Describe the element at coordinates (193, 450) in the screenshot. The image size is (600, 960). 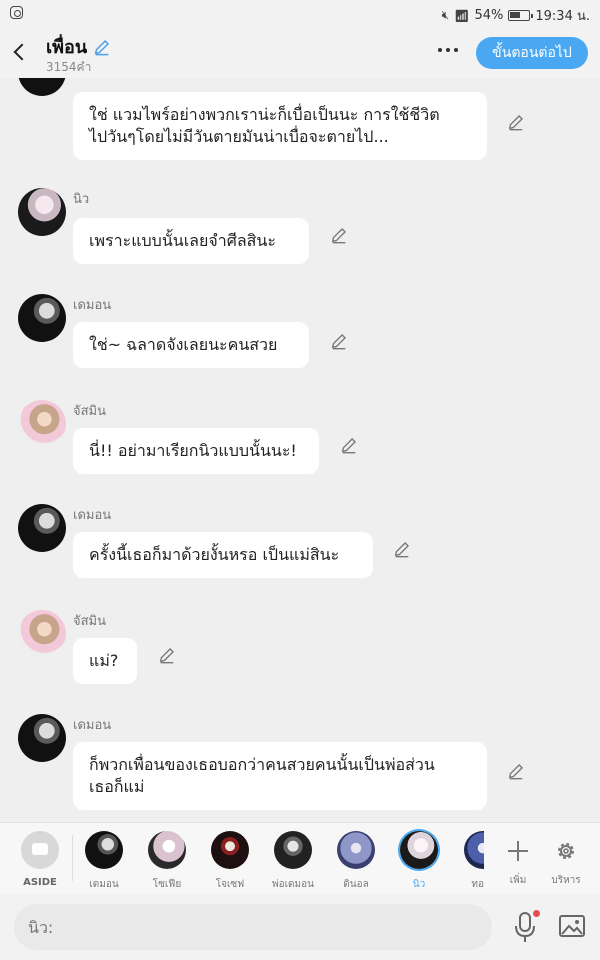
I see `message-line: นี่!! อย่ามาเรียกนิวแบบนั้นนะ!` at that location.